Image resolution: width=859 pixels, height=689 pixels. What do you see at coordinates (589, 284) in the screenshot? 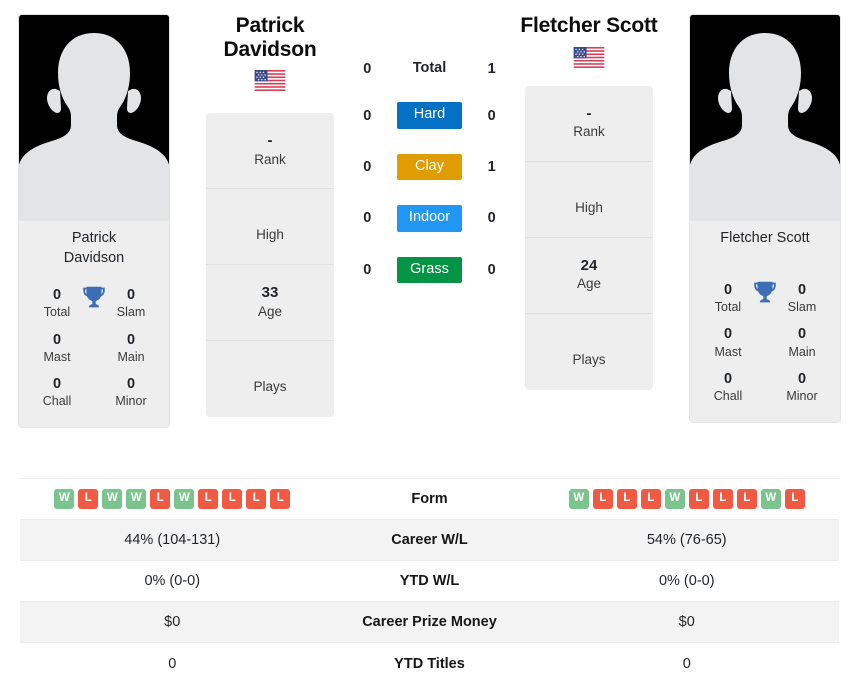
I see `detail-age-label: Age` at bounding box center [589, 284].